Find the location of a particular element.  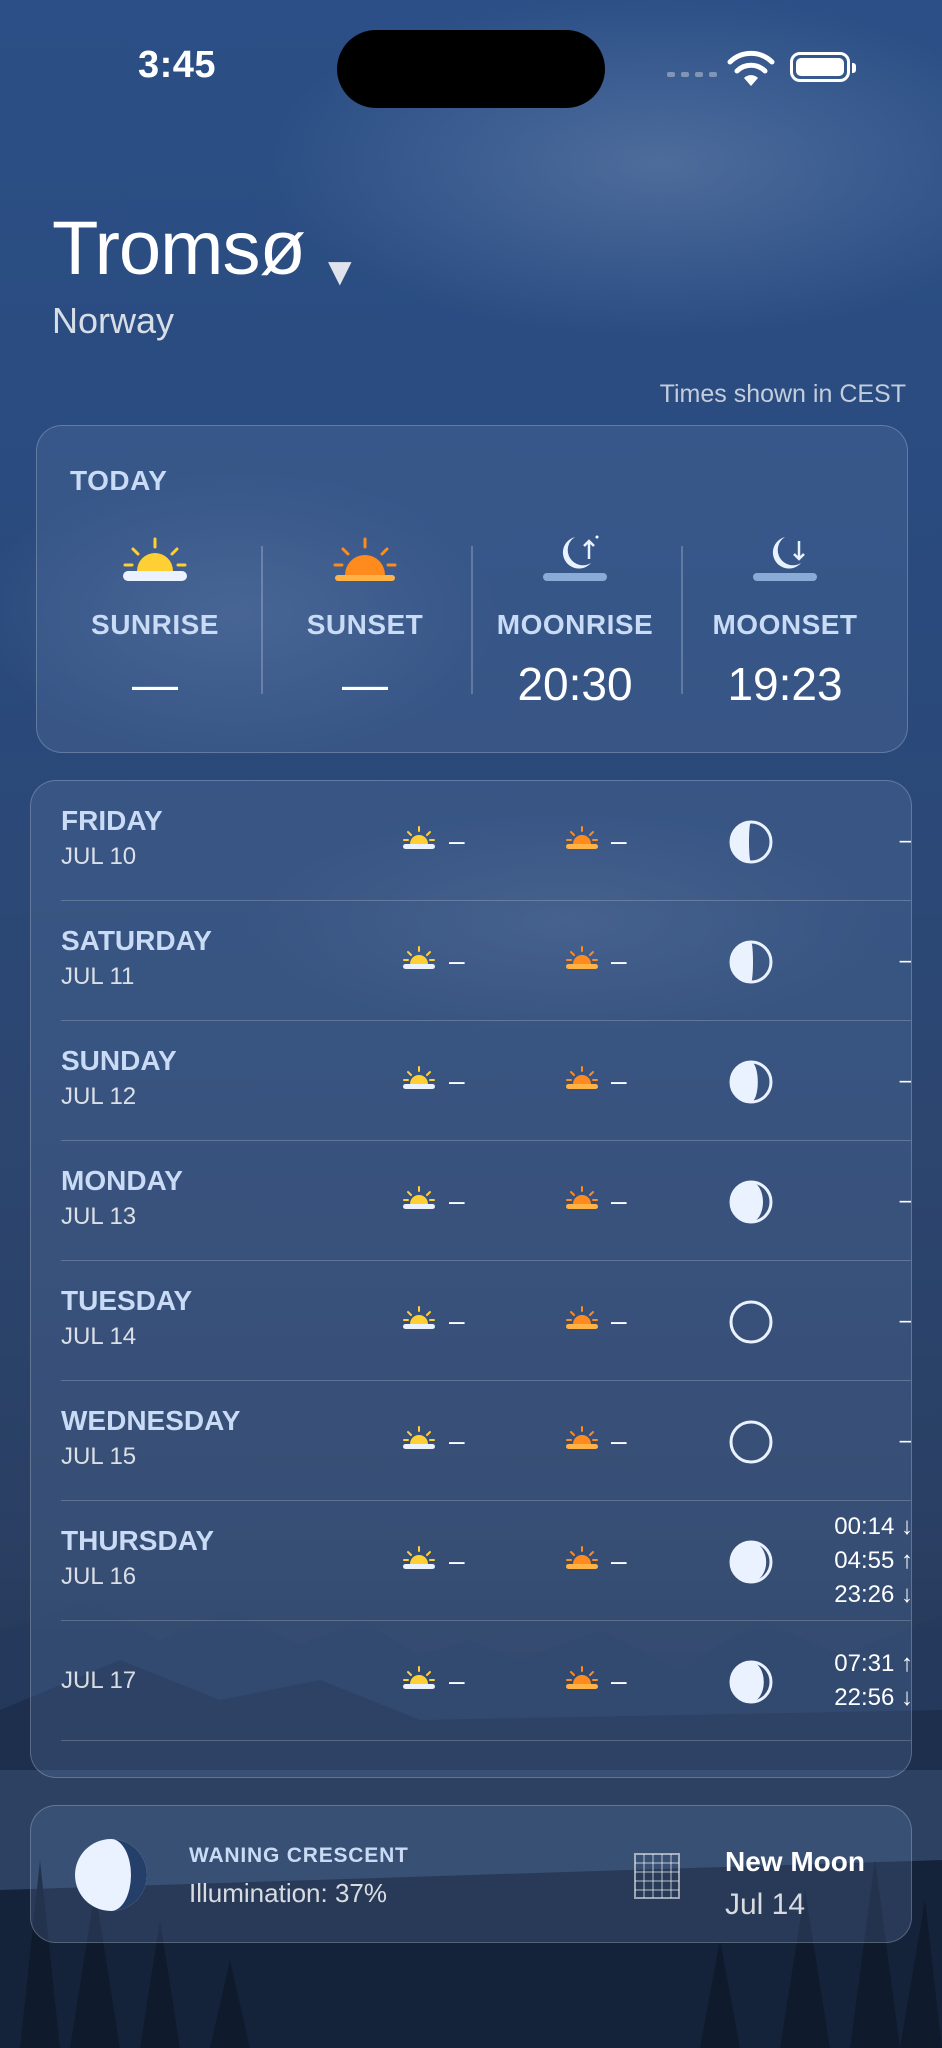

list-item: TUESDAY JUL 14 – – – is located at coordinates (486, 1321).